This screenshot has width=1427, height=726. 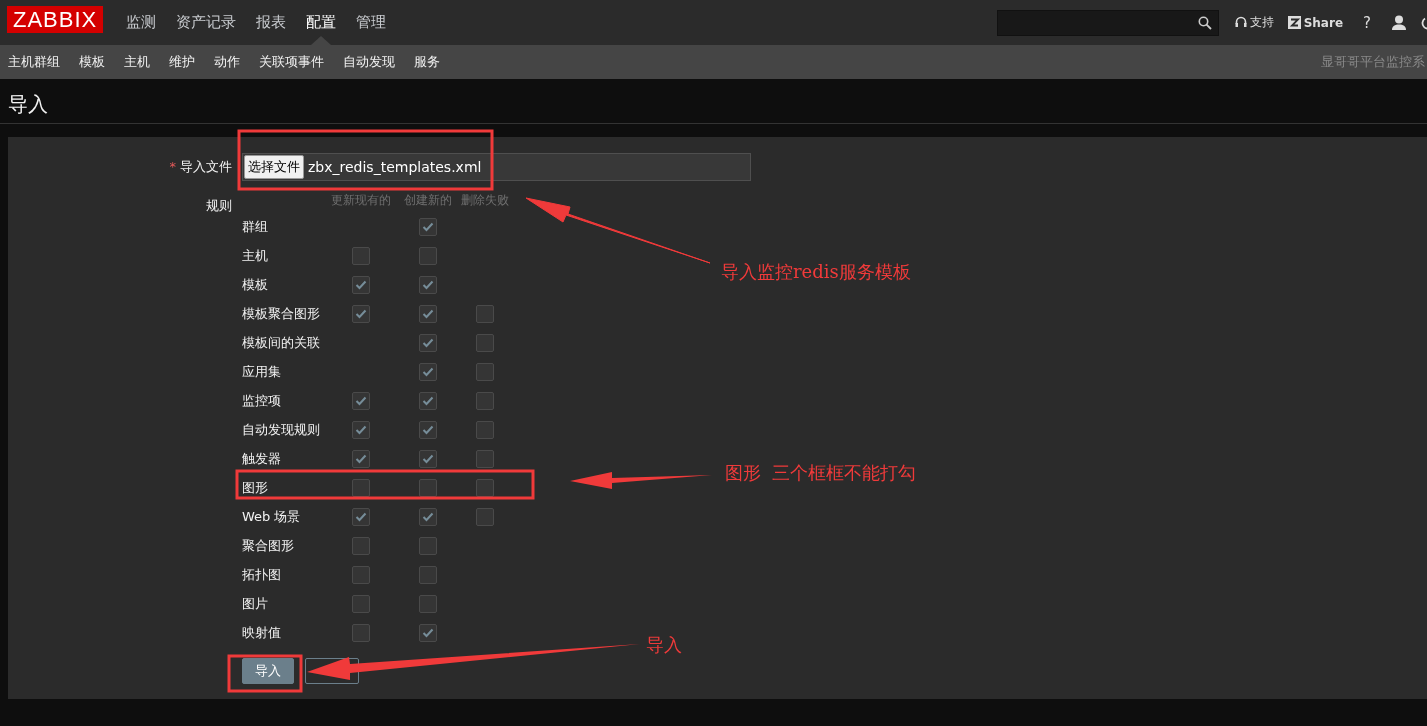 I want to click on required-mark: *, so click(x=172, y=166).